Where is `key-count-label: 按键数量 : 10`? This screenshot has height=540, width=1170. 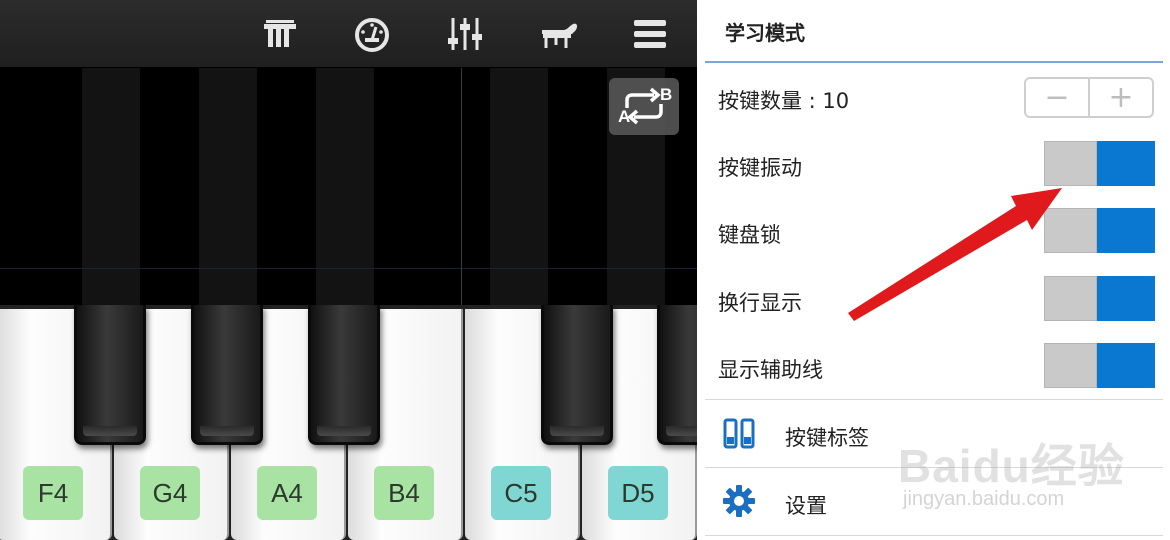
key-count-label: 按键数量 : 10 is located at coordinates (784, 101).